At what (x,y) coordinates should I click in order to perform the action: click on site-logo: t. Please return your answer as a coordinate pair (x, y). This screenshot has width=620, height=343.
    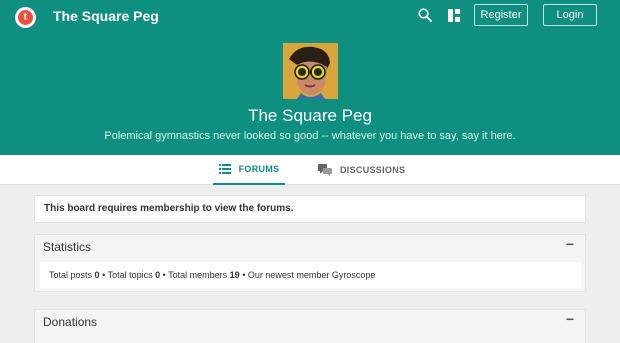
    Looking at the image, I should click on (25, 17).